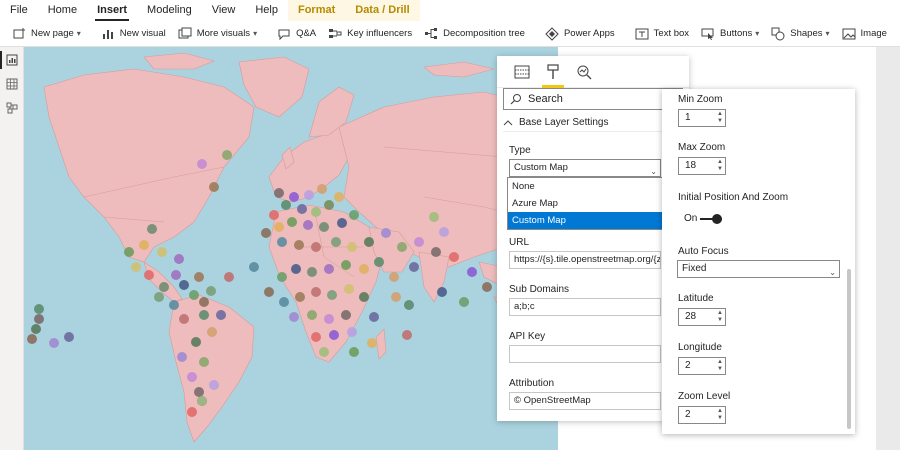 This screenshot has width=900, height=450. Describe the element at coordinates (593, 99) in the screenshot. I see `search-input: Search` at that location.